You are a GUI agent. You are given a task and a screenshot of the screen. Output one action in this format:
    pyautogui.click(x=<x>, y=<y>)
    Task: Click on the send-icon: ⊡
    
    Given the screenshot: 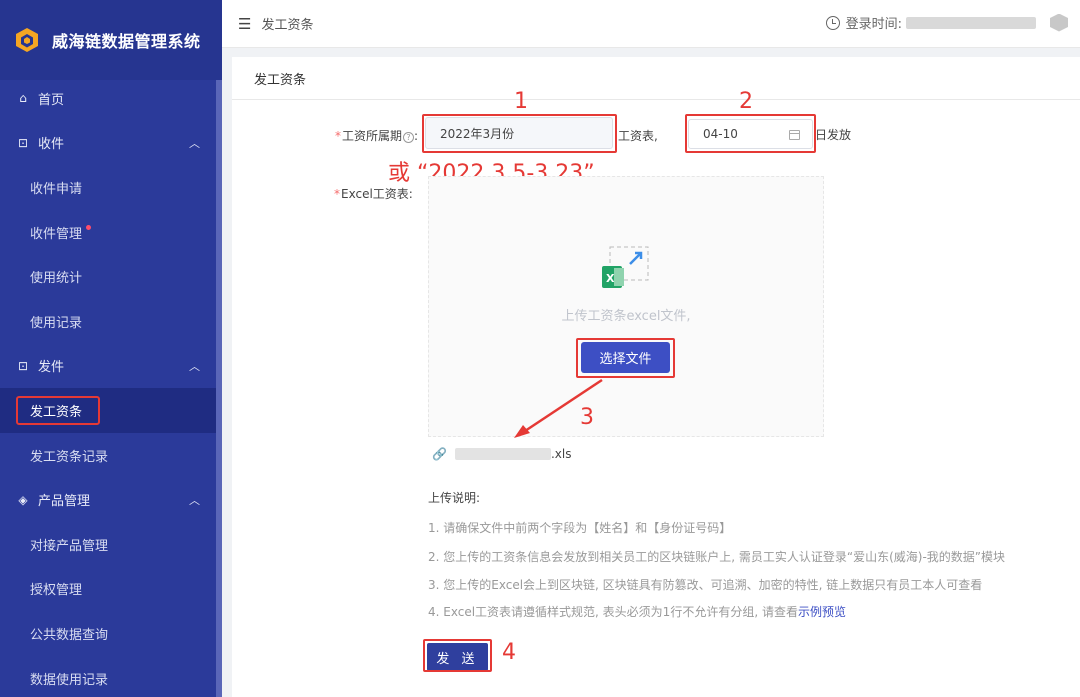 What is the action you would take?
    pyautogui.click(x=23, y=365)
    